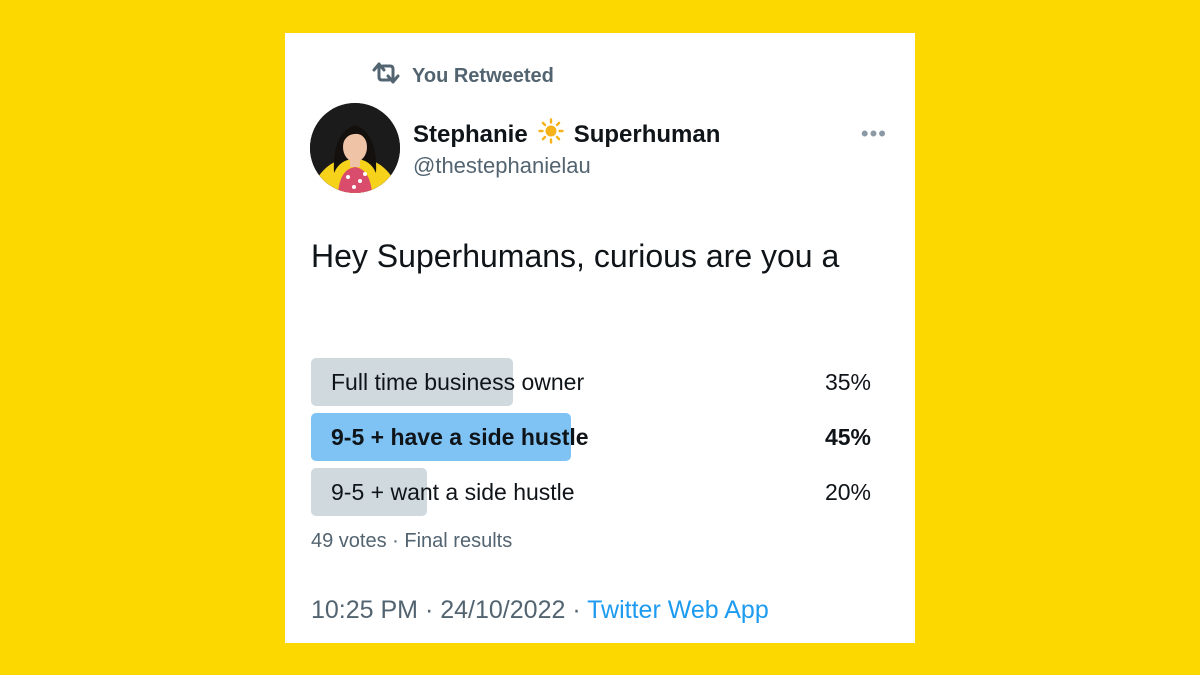 Image resolution: width=1200 pixels, height=675 pixels. Describe the element at coordinates (470, 134) in the screenshot. I see `display-name-first: Stephanie` at that location.